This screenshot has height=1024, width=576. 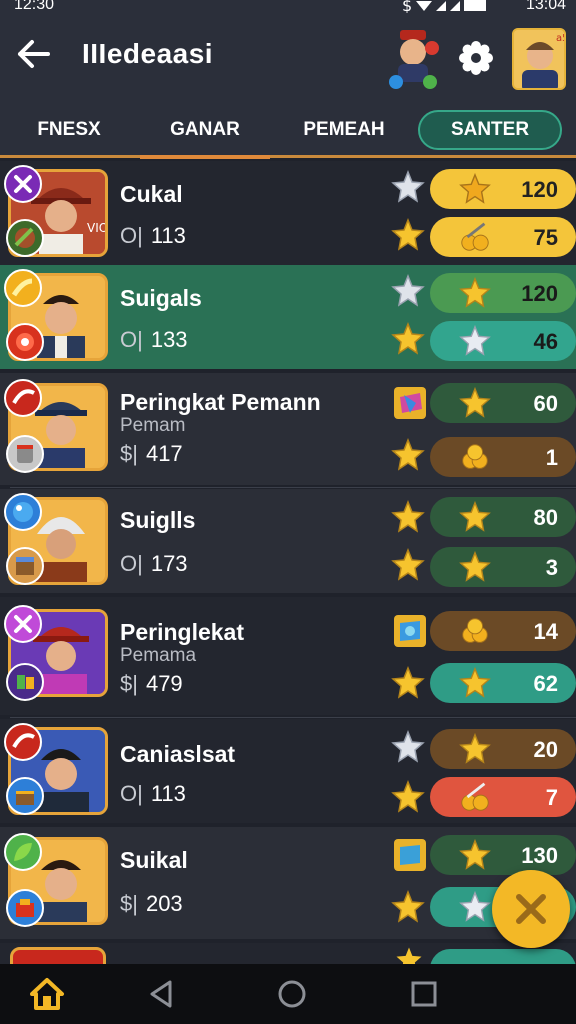 What do you see at coordinates (34, 54) in the screenshot?
I see `back-button` at bounding box center [34, 54].